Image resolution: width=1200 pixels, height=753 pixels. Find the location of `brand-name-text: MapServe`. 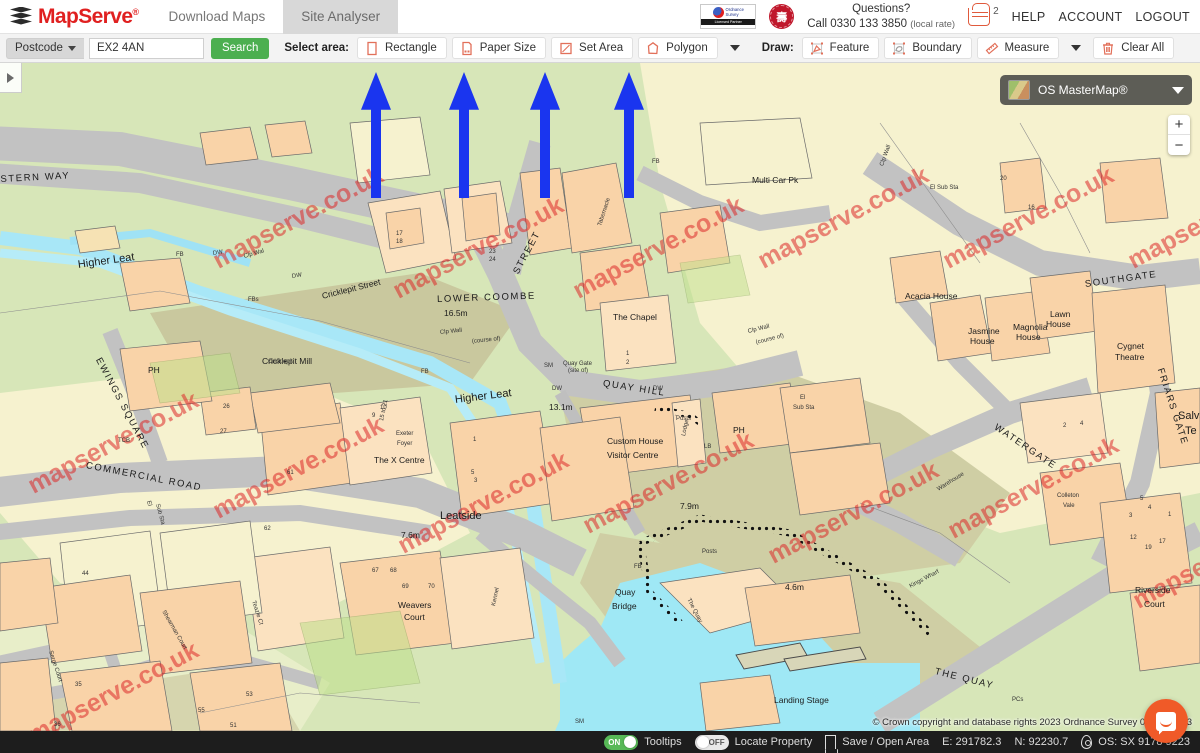

brand-name-text: MapServe is located at coordinates (85, 16).